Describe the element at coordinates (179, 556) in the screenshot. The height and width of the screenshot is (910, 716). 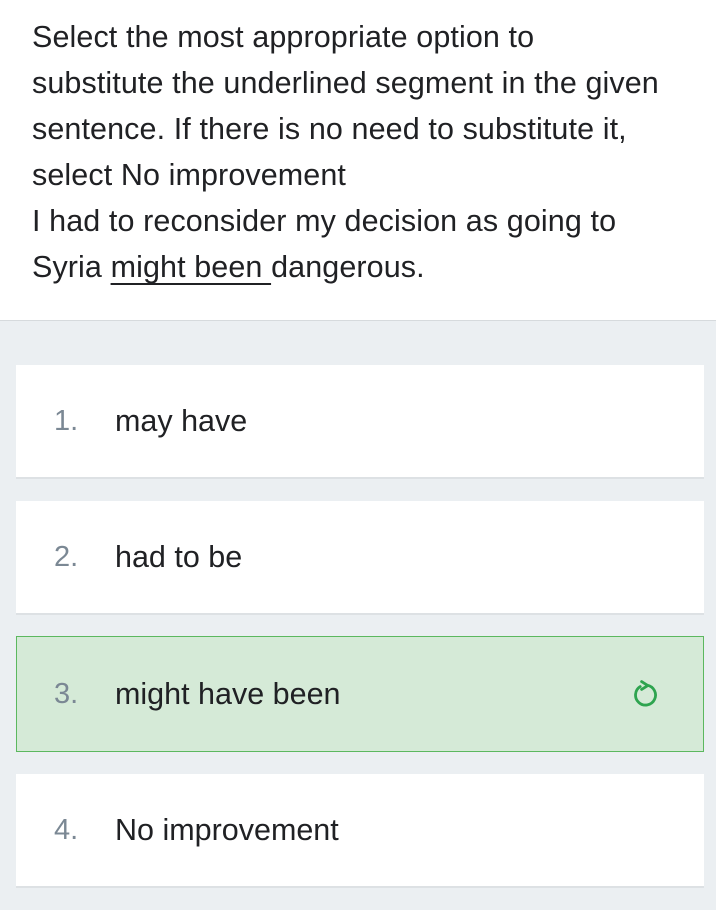
I see `option-label: had to be` at that location.